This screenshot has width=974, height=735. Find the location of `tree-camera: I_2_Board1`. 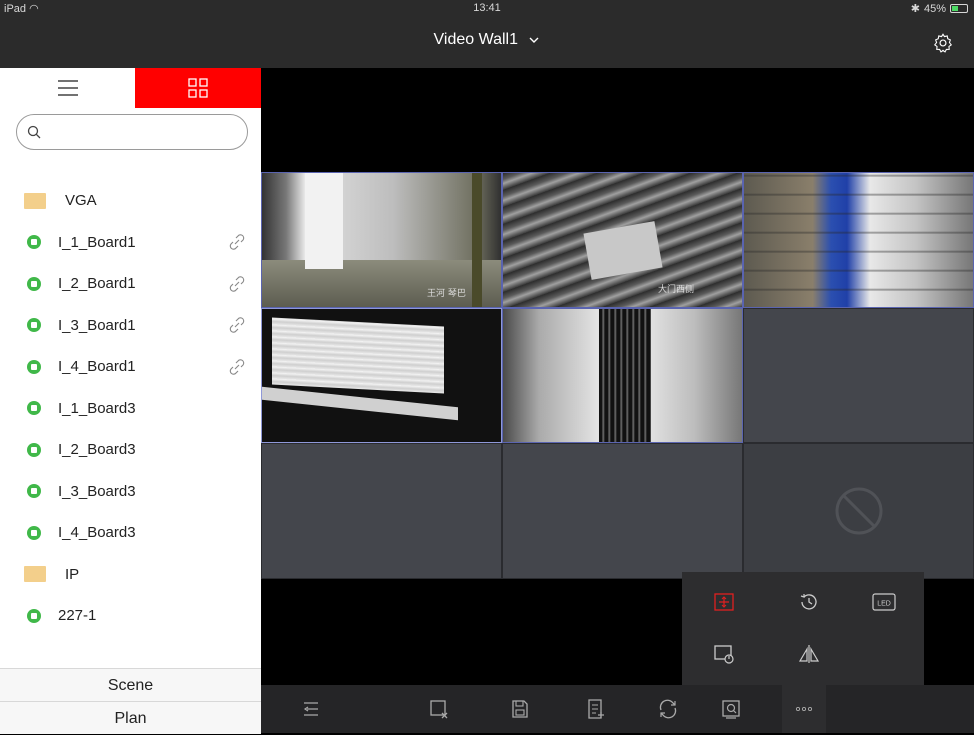

tree-camera: I_2_Board1 is located at coordinates (130, 284).